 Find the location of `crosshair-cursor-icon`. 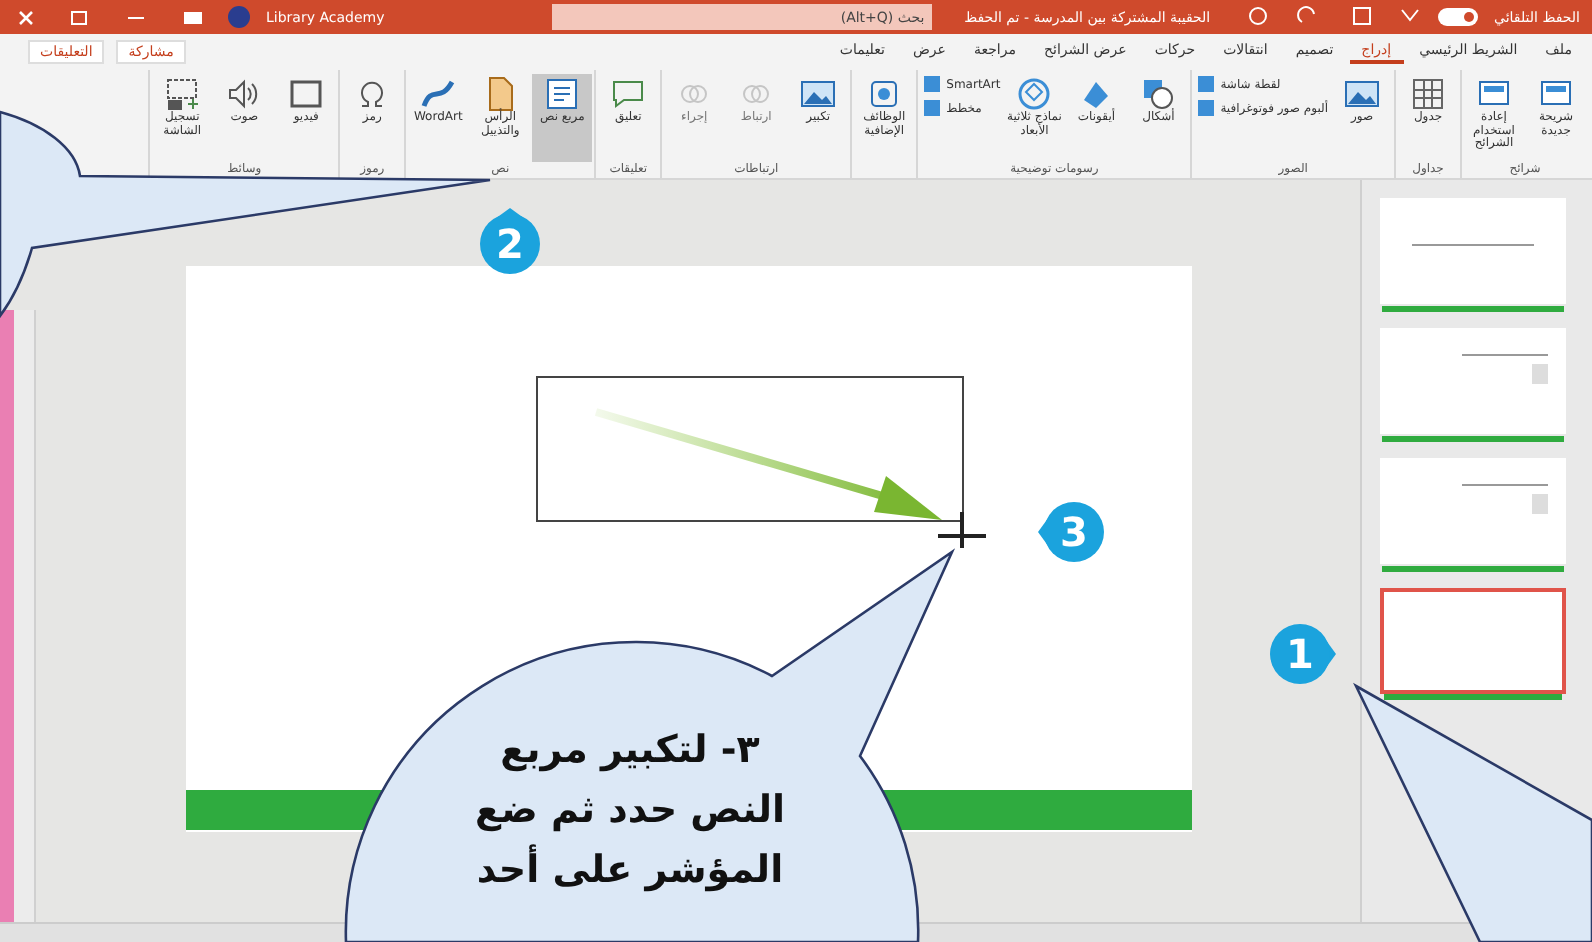

crosshair-cursor-icon is located at coordinates (961, 529).